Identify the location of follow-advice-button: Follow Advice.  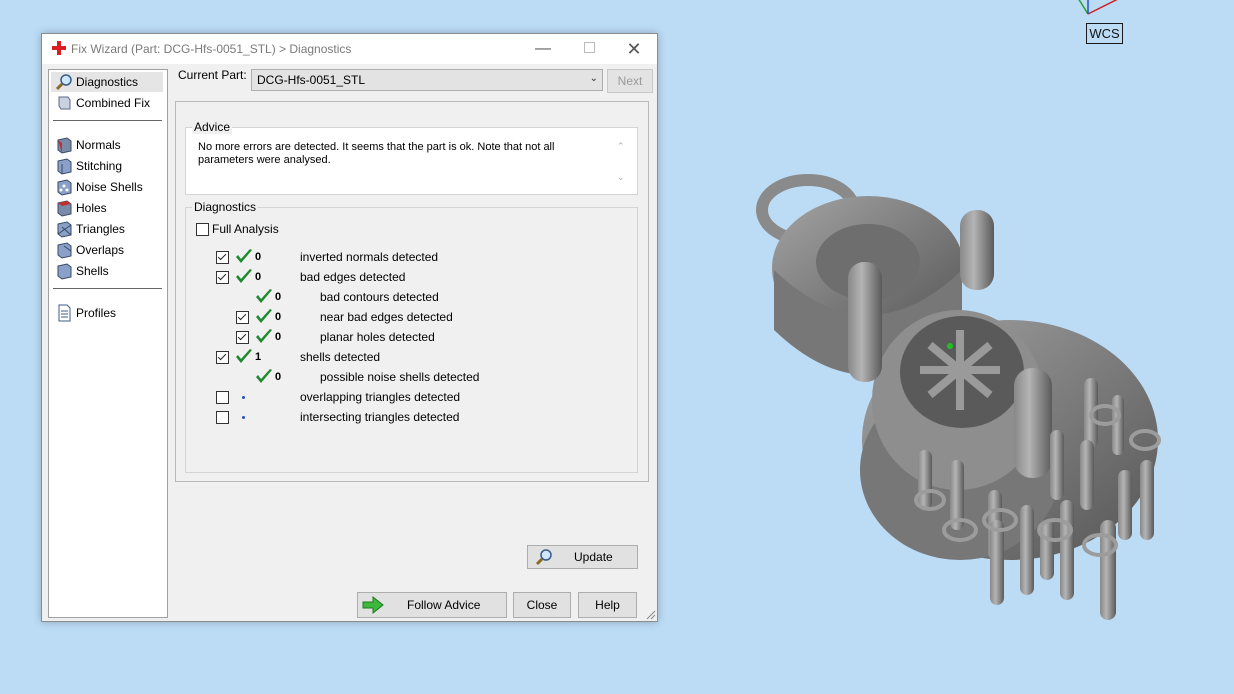
(432, 605).